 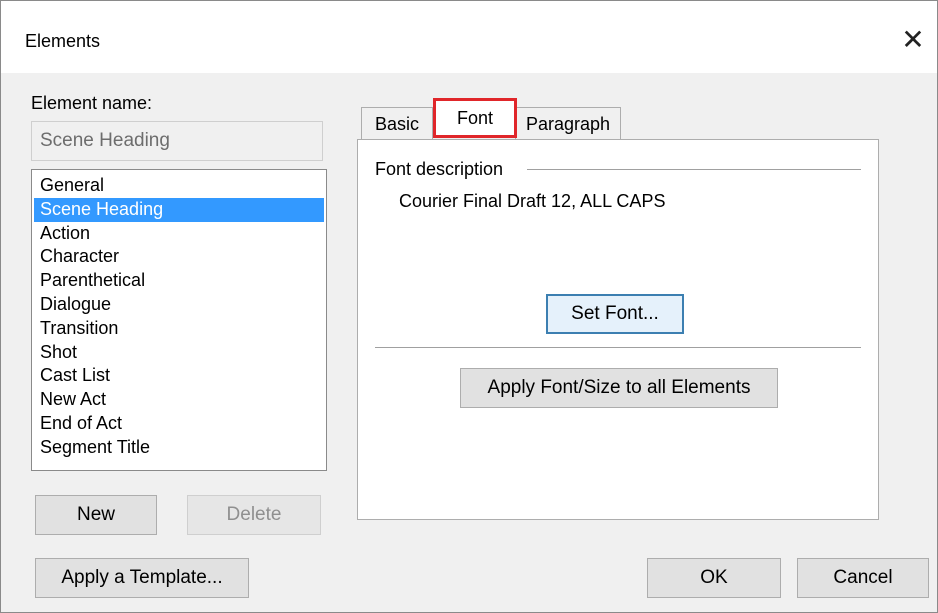 What do you see at coordinates (179, 353) in the screenshot?
I see `list-item: Shot` at bounding box center [179, 353].